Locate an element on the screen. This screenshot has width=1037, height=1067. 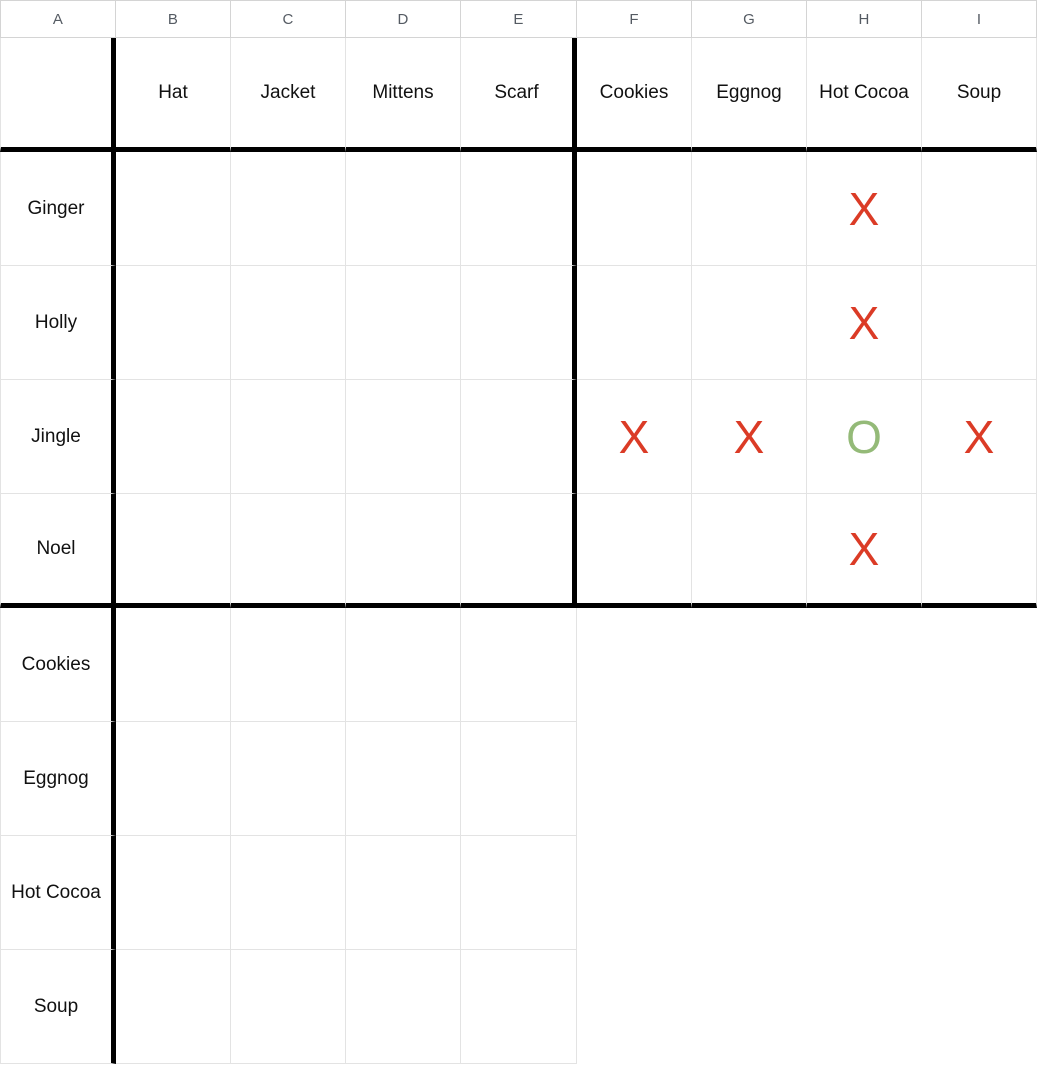
cell-eggnog-scarf is located at coordinates (519, 779).